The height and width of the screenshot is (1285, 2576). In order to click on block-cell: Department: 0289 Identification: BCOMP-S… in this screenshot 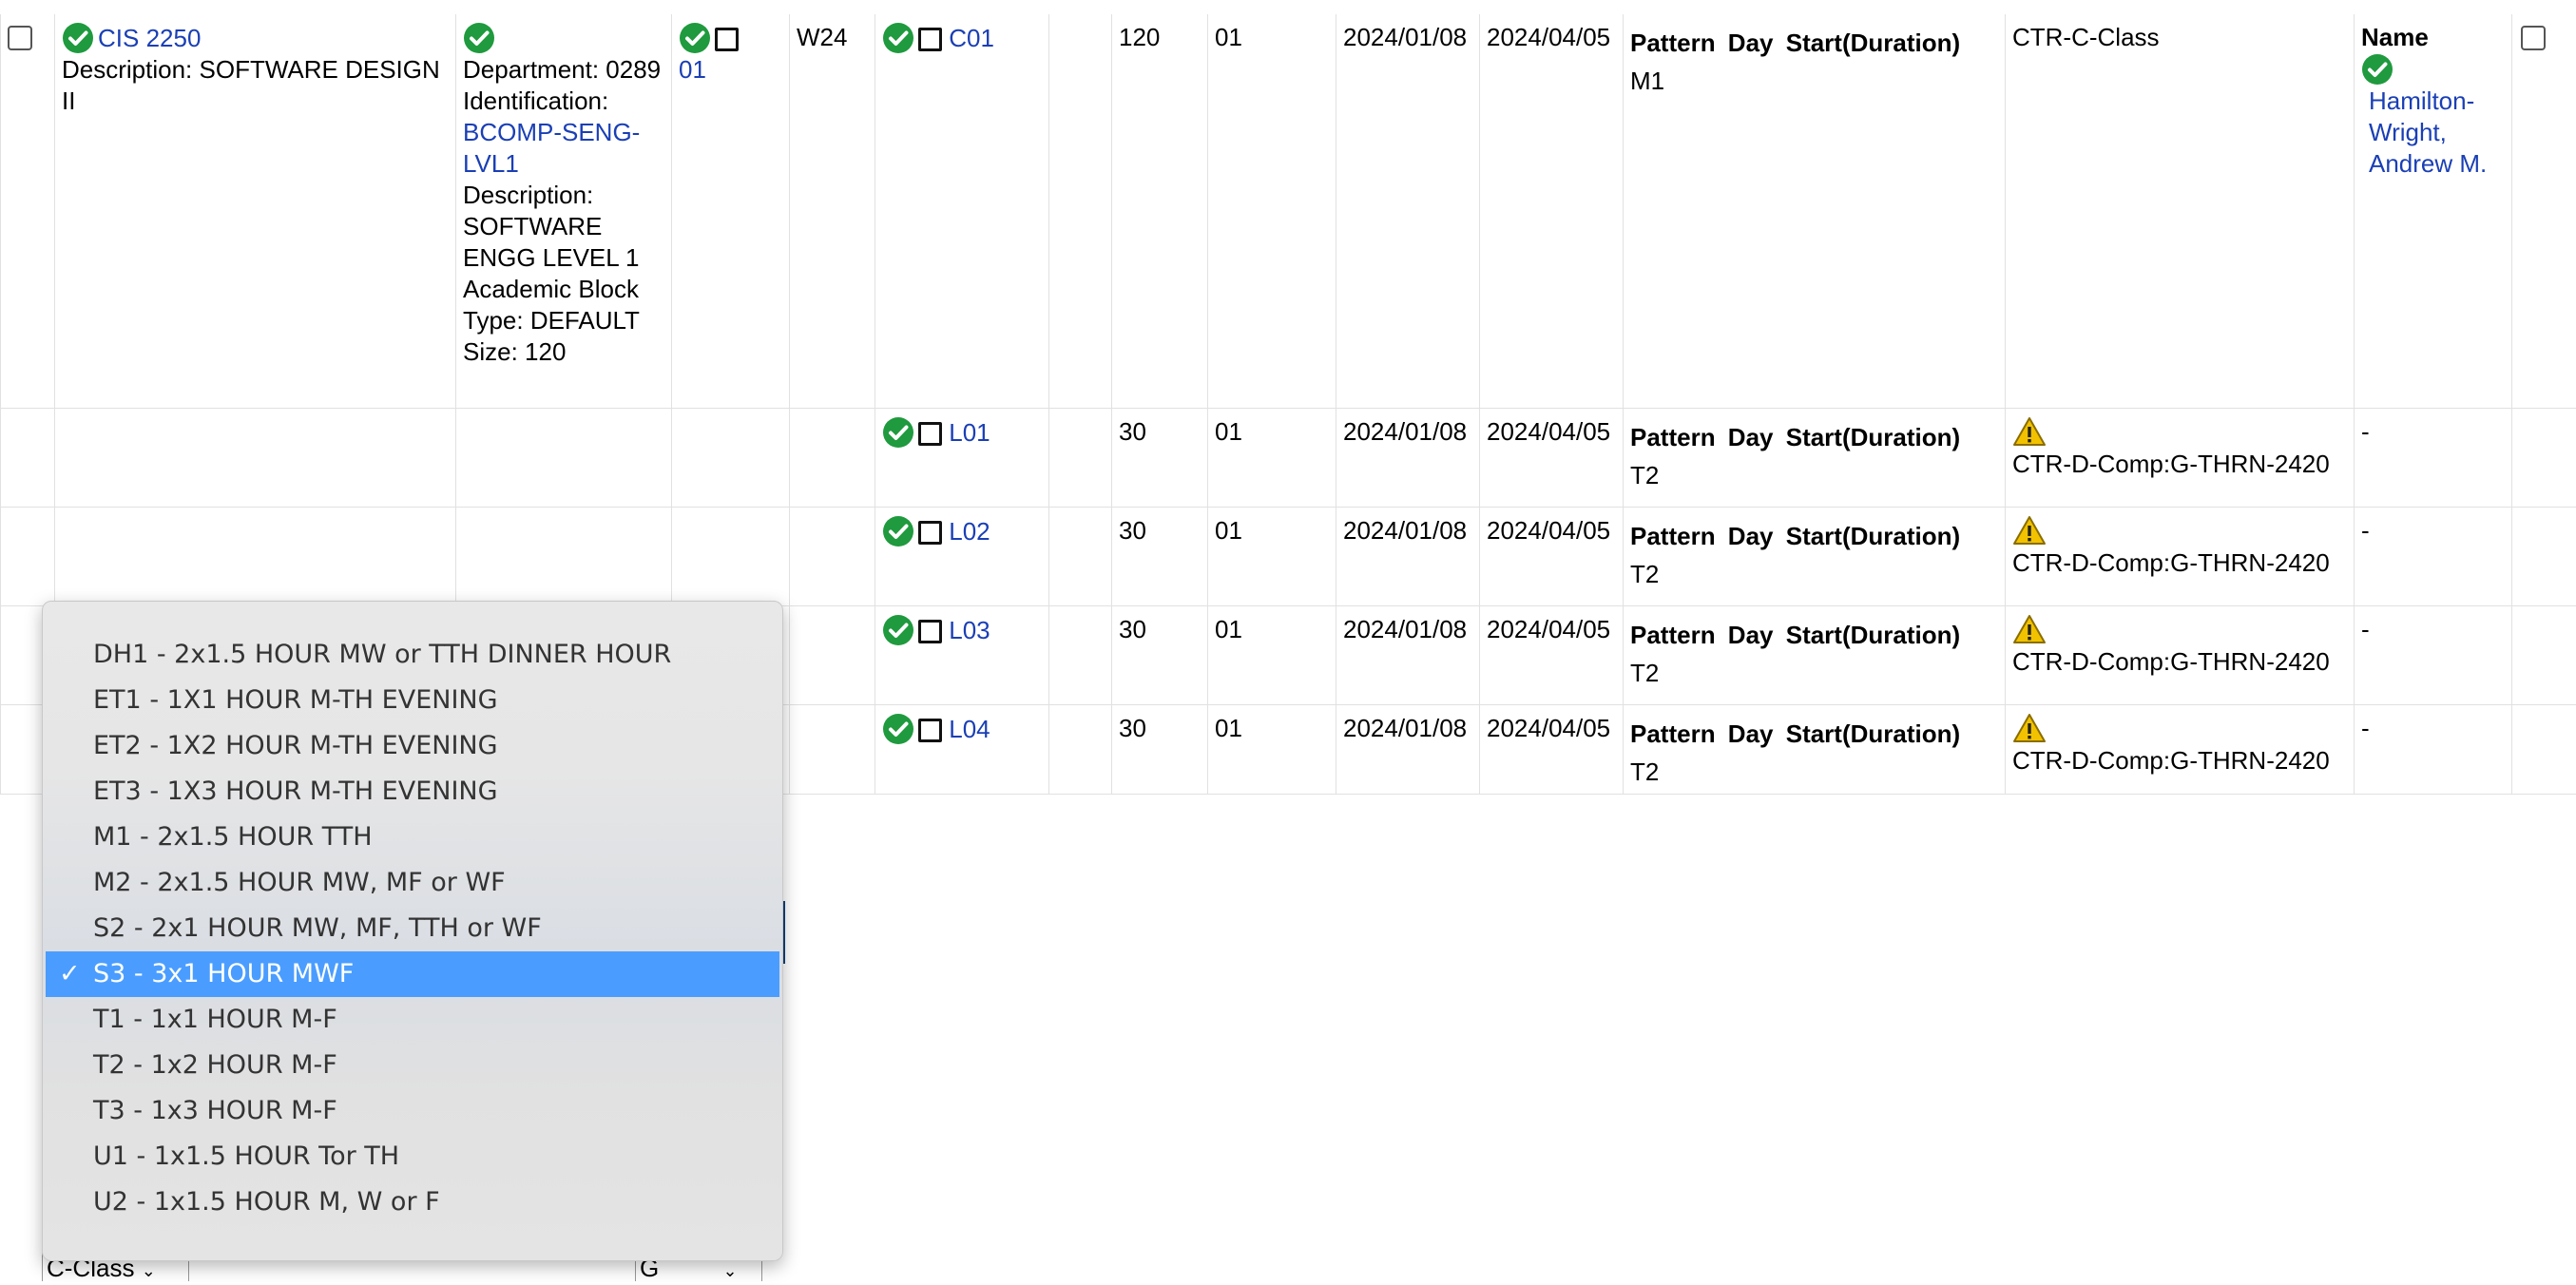, I will do `click(564, 212)`.